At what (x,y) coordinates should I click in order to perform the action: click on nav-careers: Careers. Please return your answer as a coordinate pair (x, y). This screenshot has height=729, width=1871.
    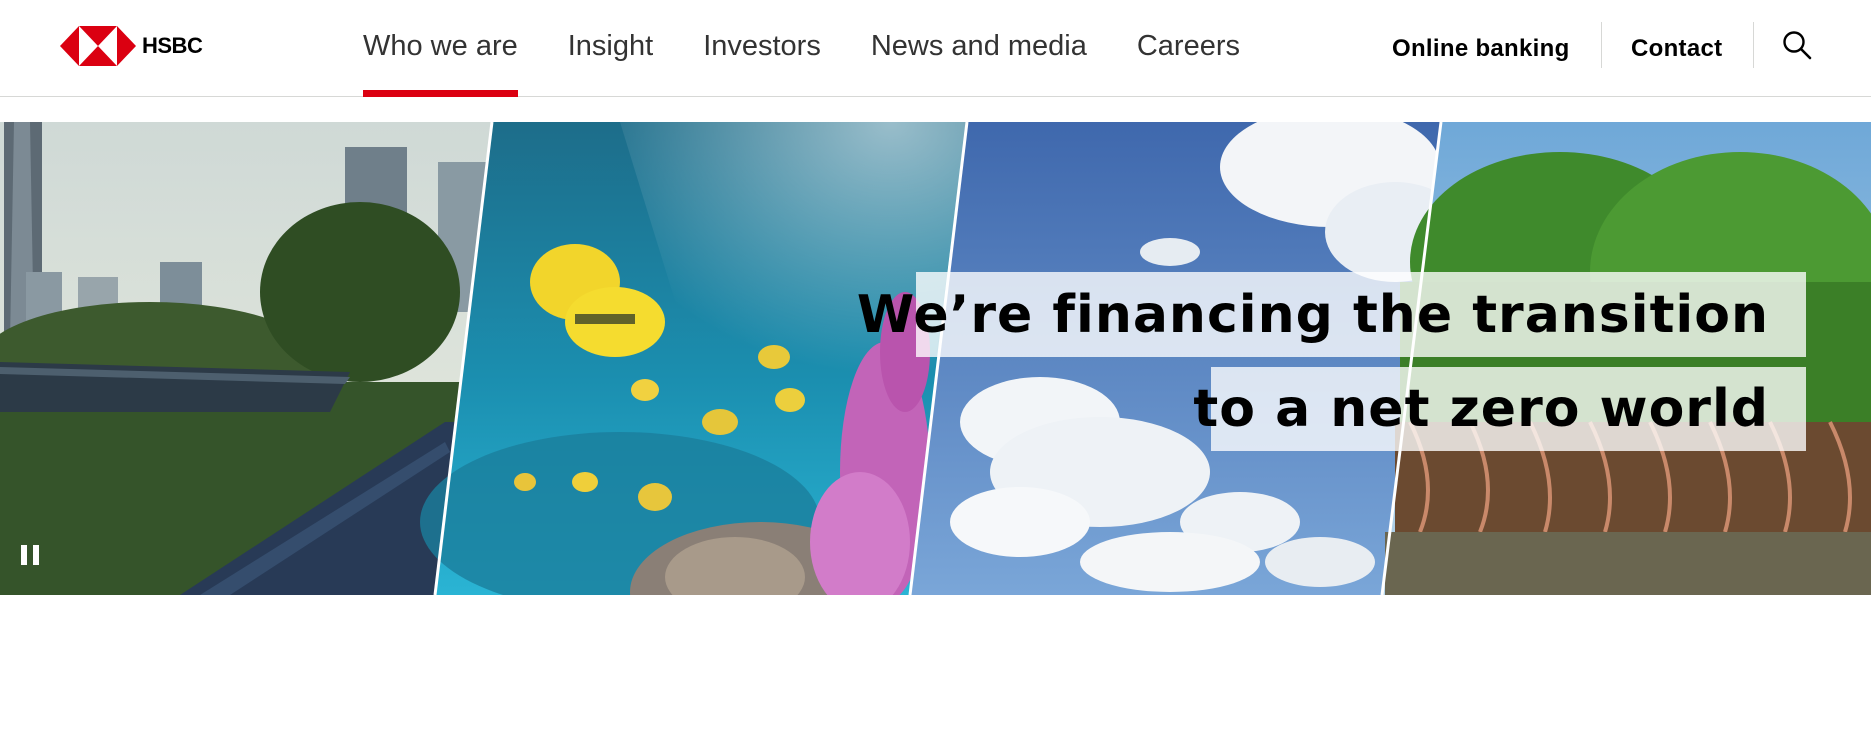
    Looking at the image, I should click on (1188, 48).